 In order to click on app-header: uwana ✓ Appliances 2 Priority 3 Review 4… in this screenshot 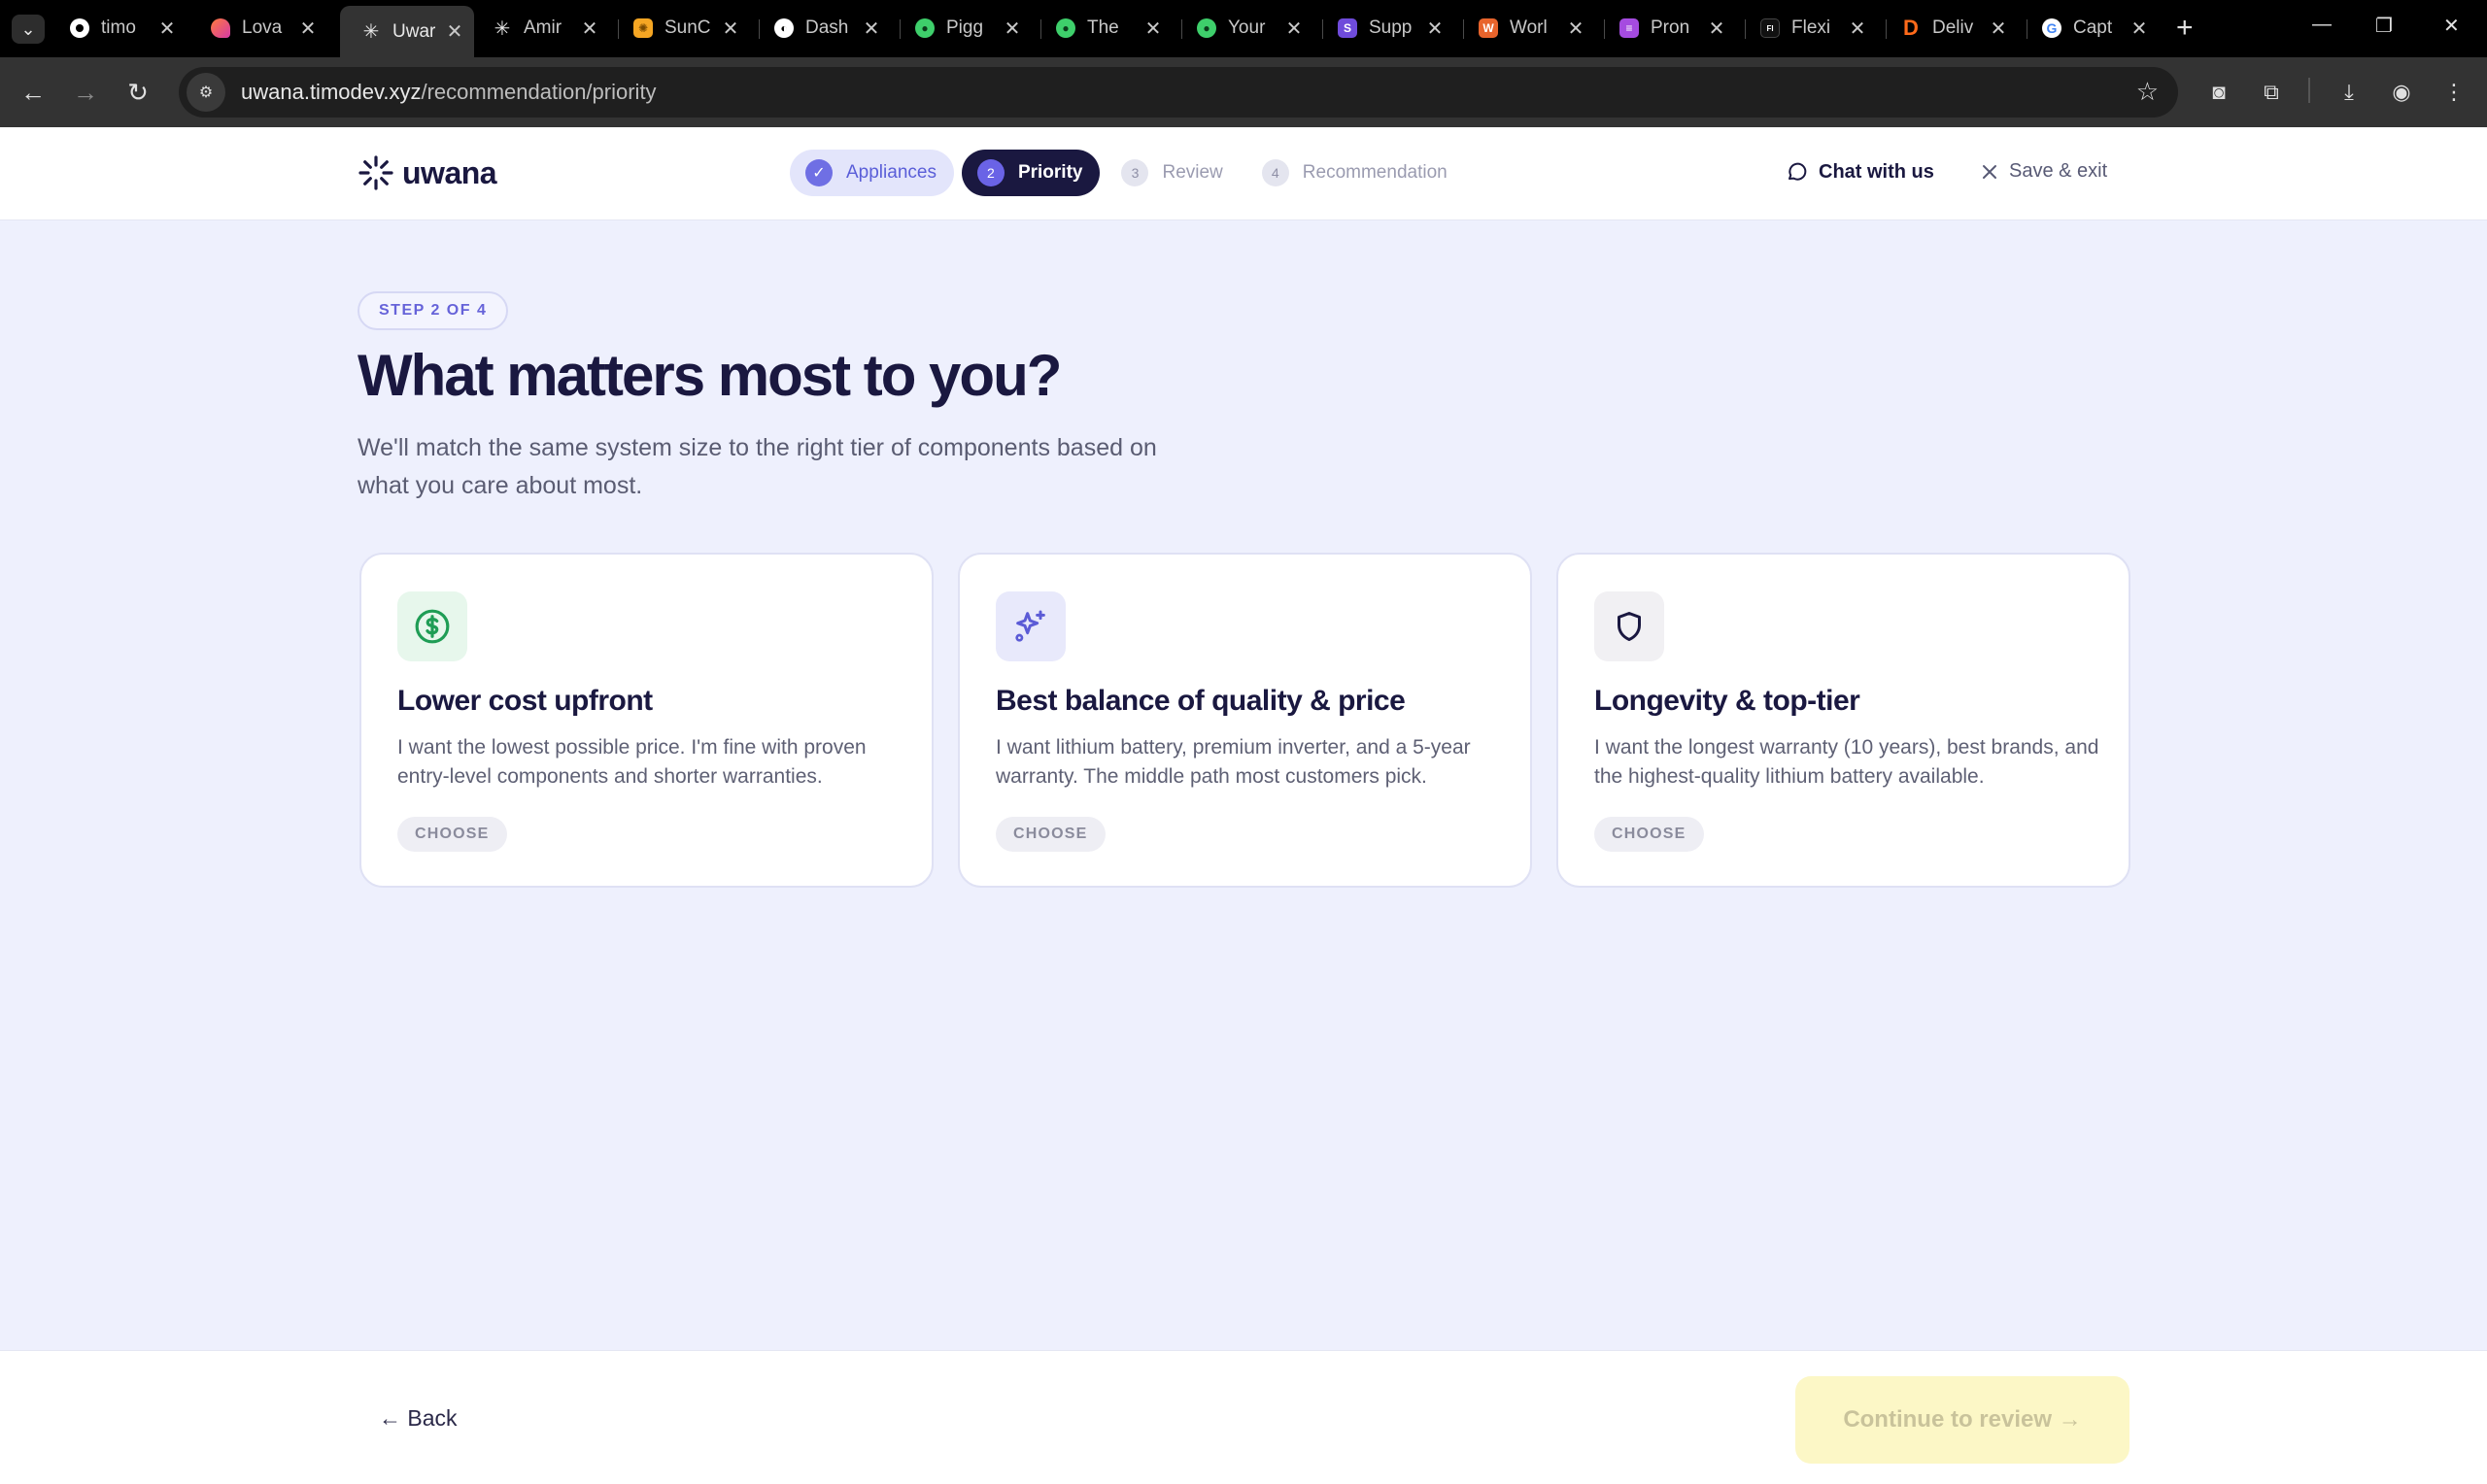, I will do `click(1243, 173)`.